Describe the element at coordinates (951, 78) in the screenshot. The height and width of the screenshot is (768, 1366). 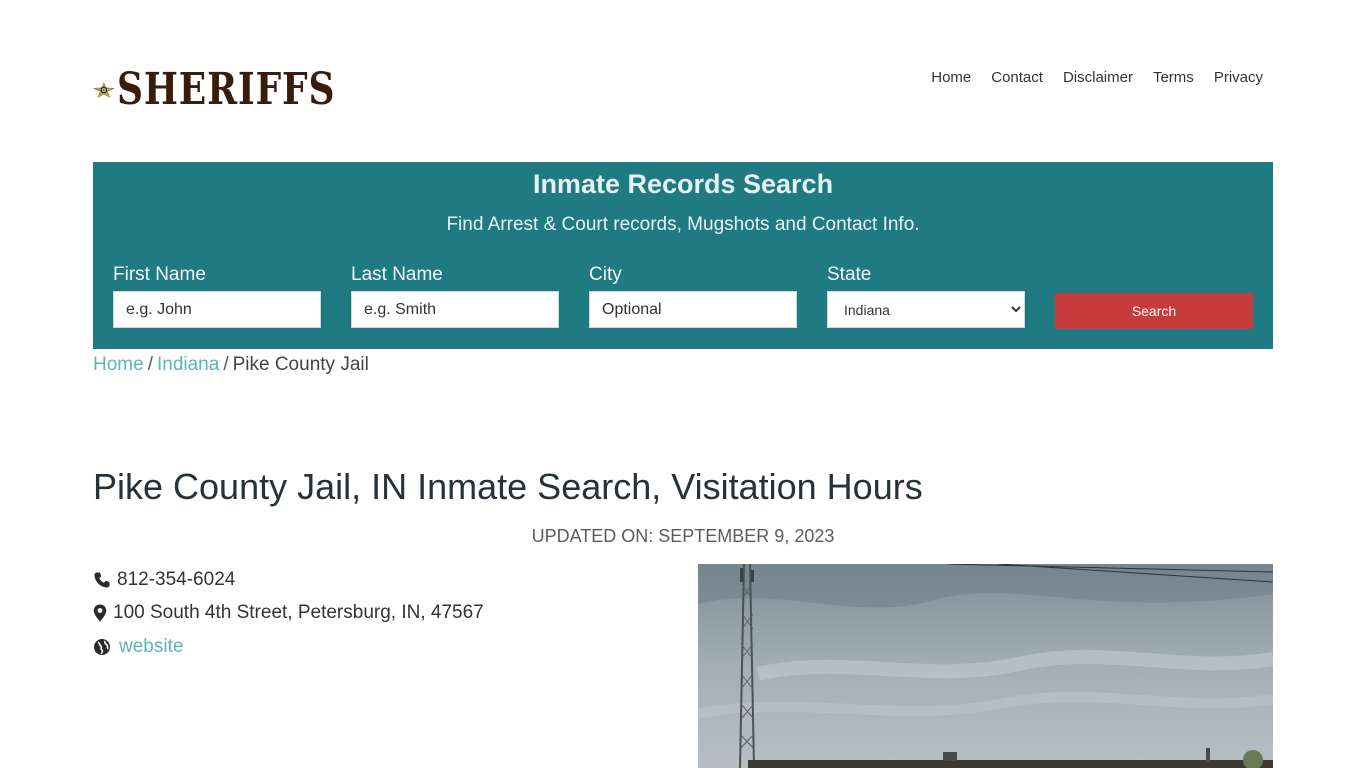
I see `nav-home: Home` at that location.